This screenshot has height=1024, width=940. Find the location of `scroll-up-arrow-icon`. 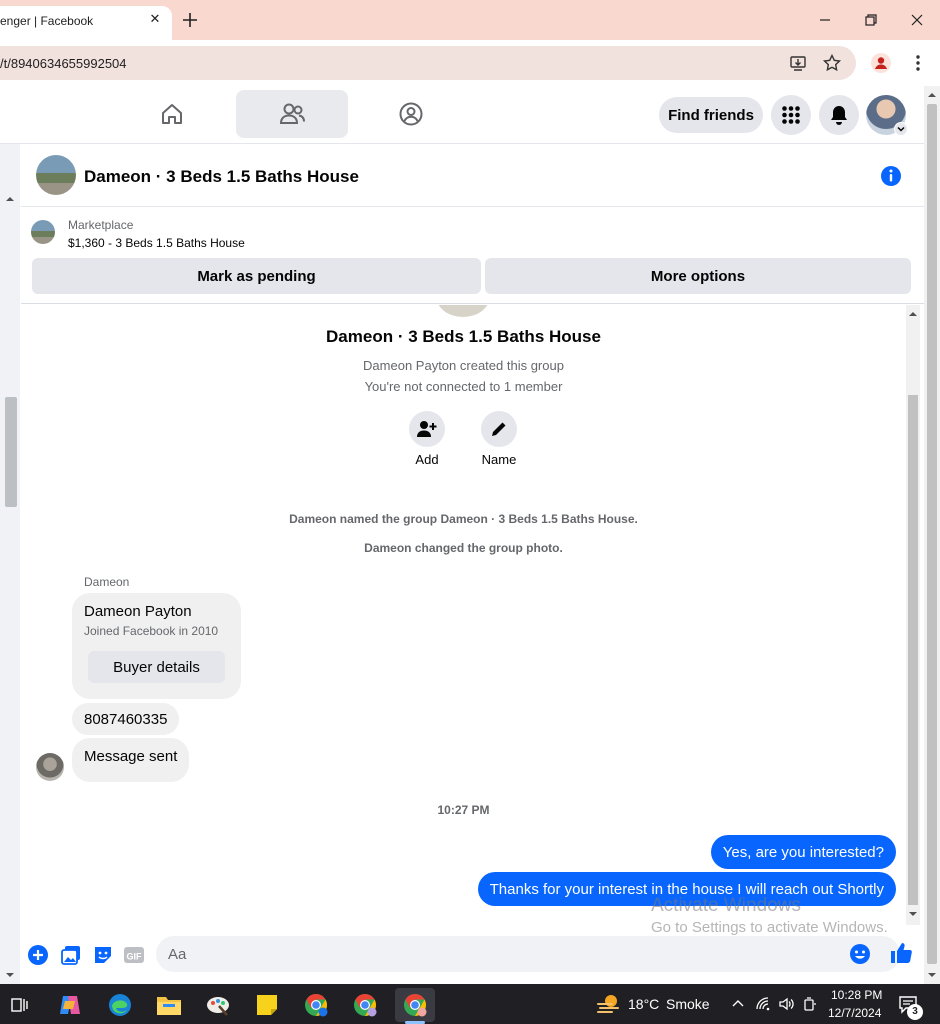

scroll-up-arrow-icon is located at coordinates (10, 199).